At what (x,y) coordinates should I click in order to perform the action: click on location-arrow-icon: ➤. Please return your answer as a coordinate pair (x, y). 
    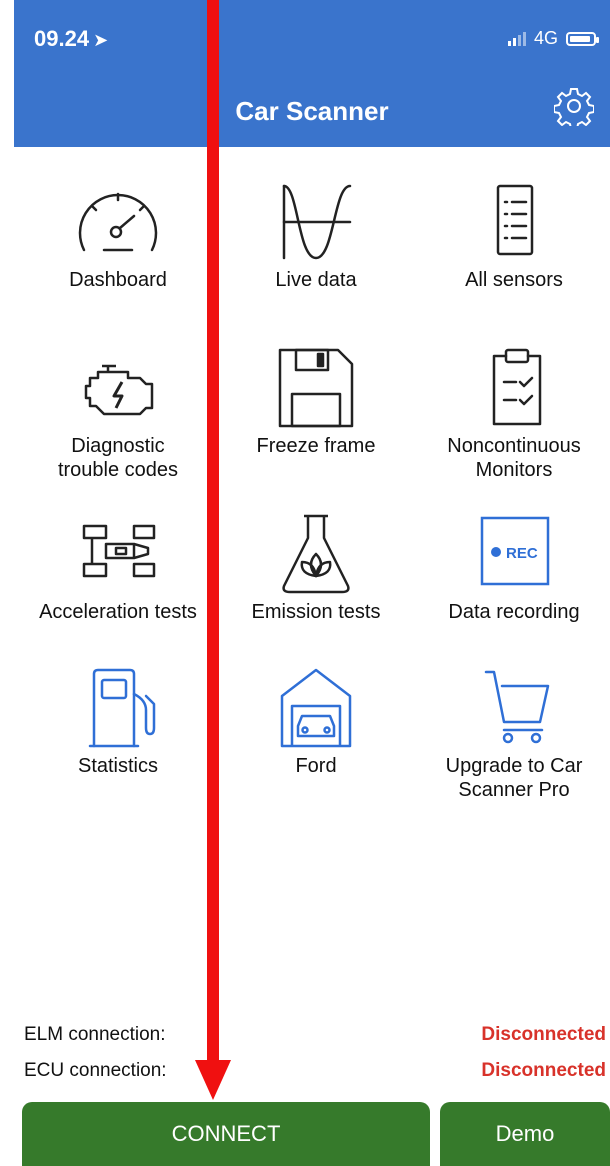
    Looking at the image, I should click on (101, 40).